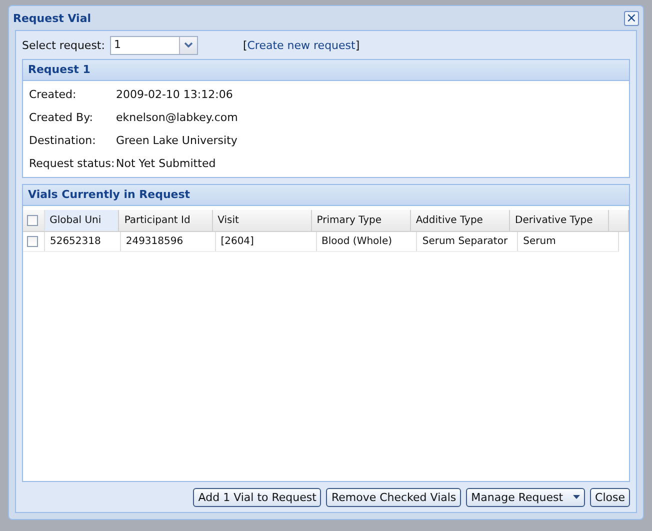 Image resolution: width=652 pixels, height=531 pixels. What do you see at coordinates (52, 18) in the screenshot?
I see `window-title: Request Vial` at bounding box center [52, 18].